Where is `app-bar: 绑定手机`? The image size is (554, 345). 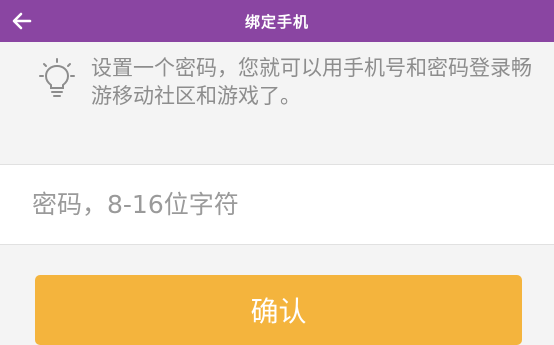
app-bar: 绑定手机 is located at coordinates (277, 21).